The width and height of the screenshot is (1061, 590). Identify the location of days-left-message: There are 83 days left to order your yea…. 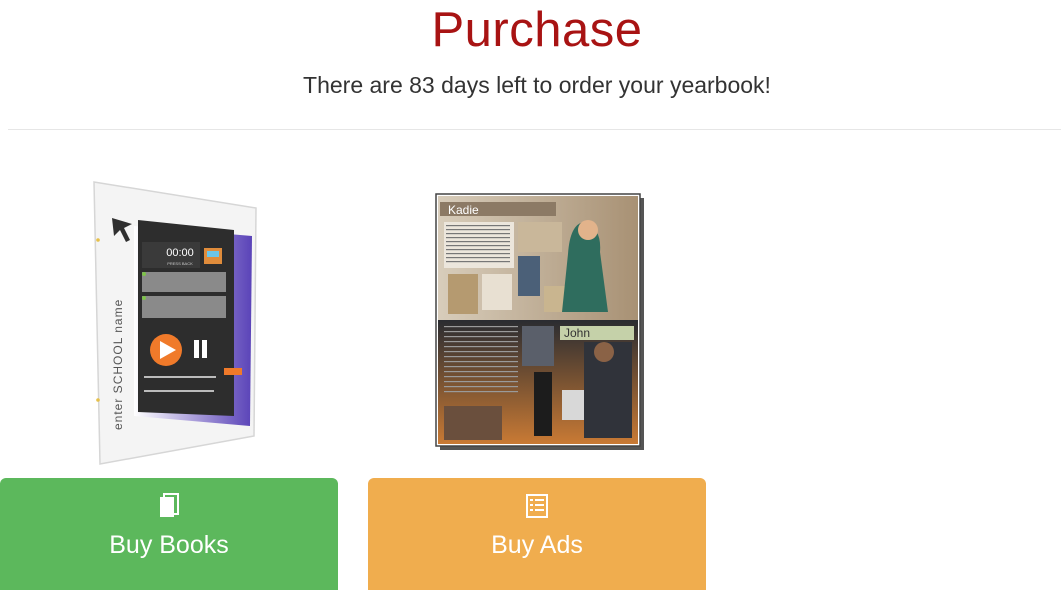
(537, 85).